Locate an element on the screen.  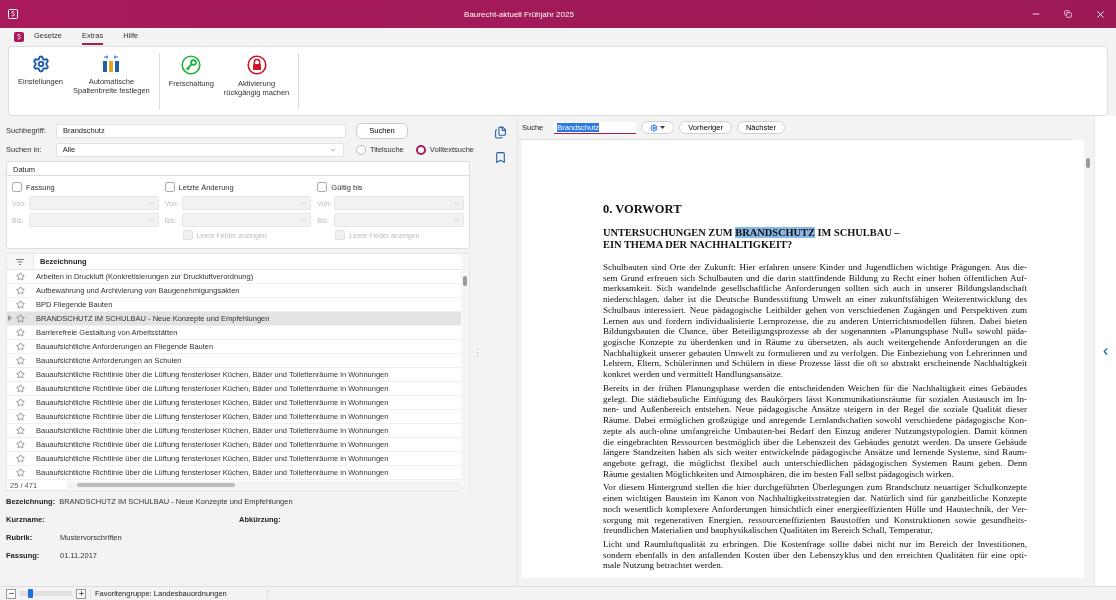
lock-icon is located at coordinates (256, 65).